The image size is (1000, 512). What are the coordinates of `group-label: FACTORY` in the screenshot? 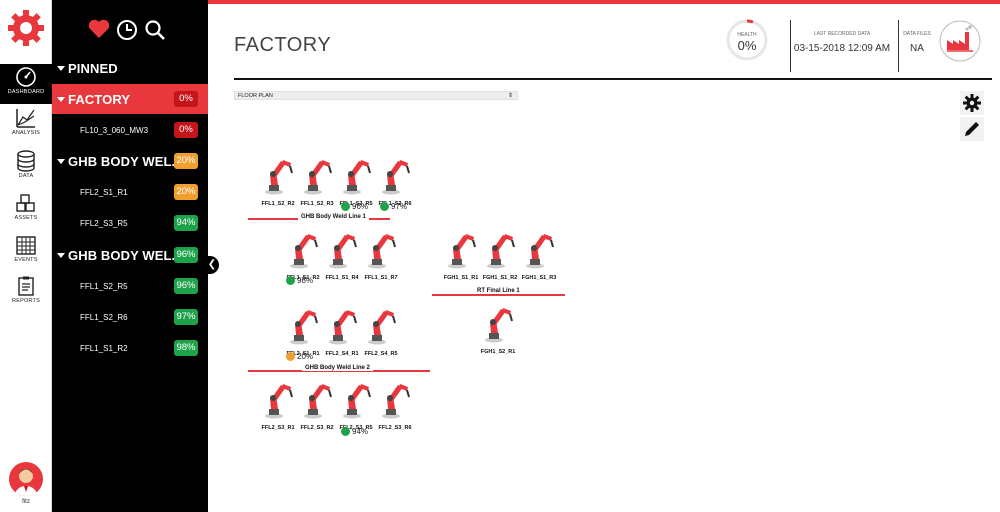 It's located at (99, 99).